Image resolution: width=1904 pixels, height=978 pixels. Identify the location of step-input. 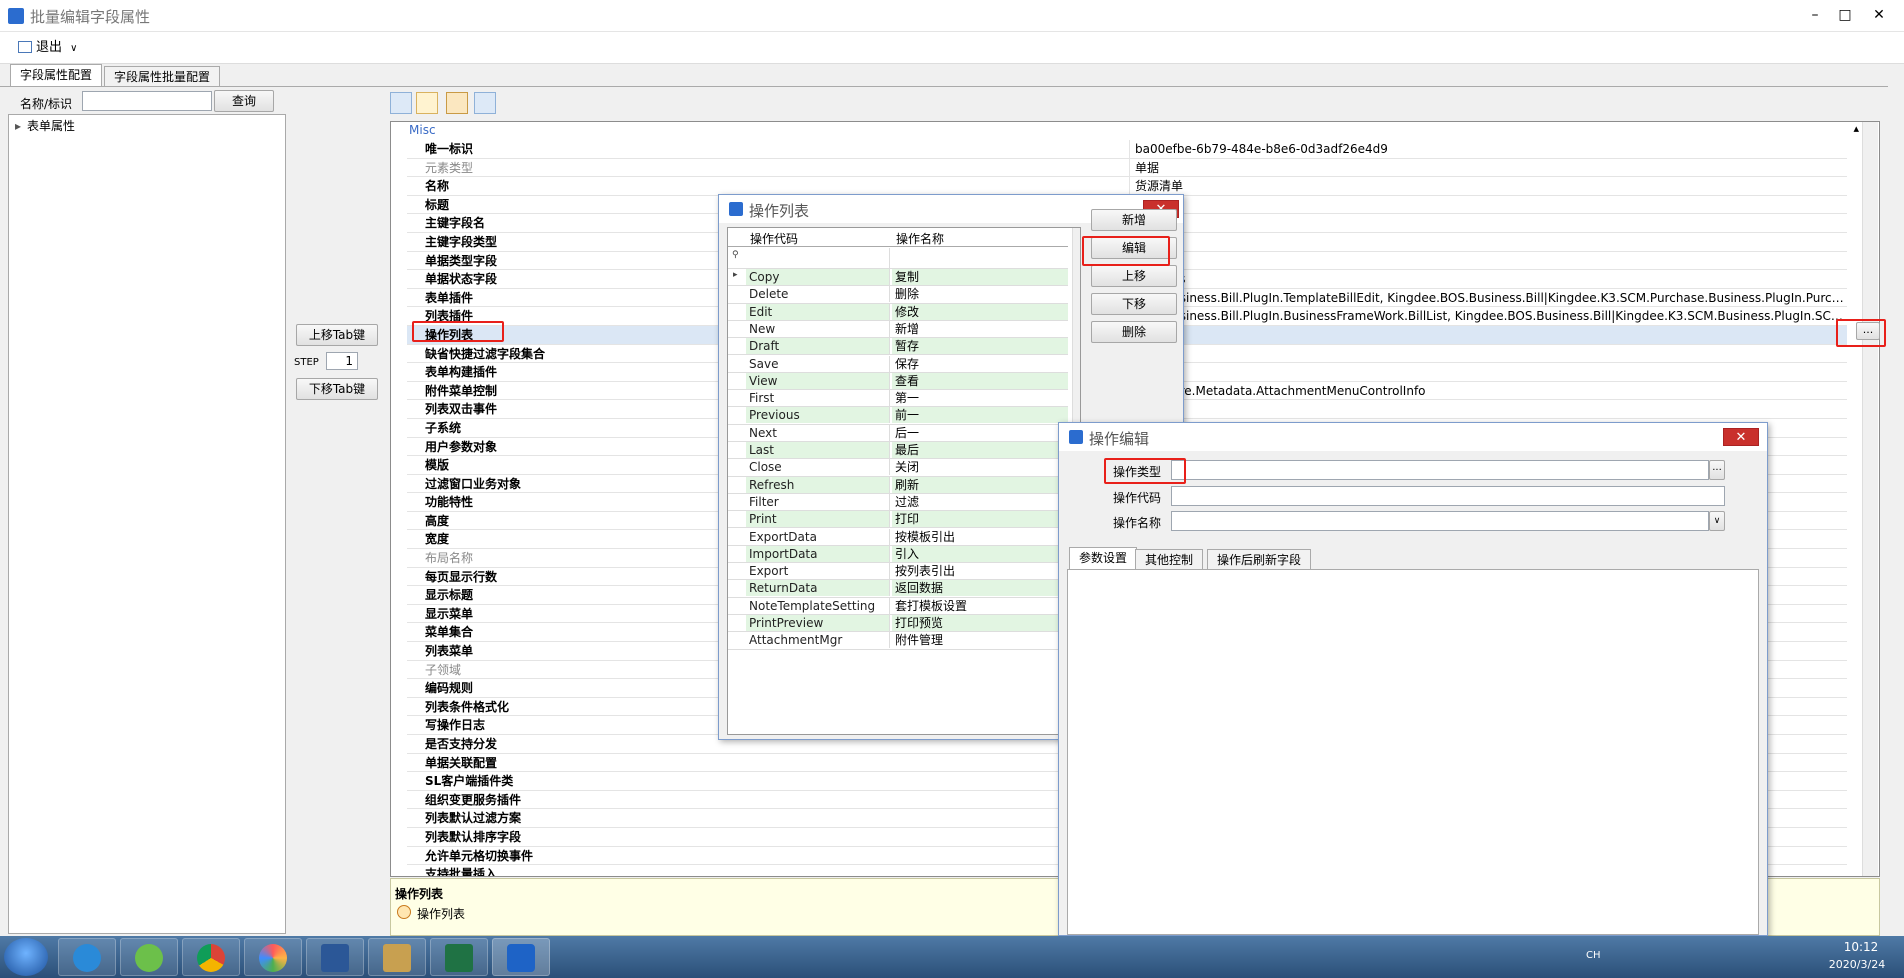
(342, 361).